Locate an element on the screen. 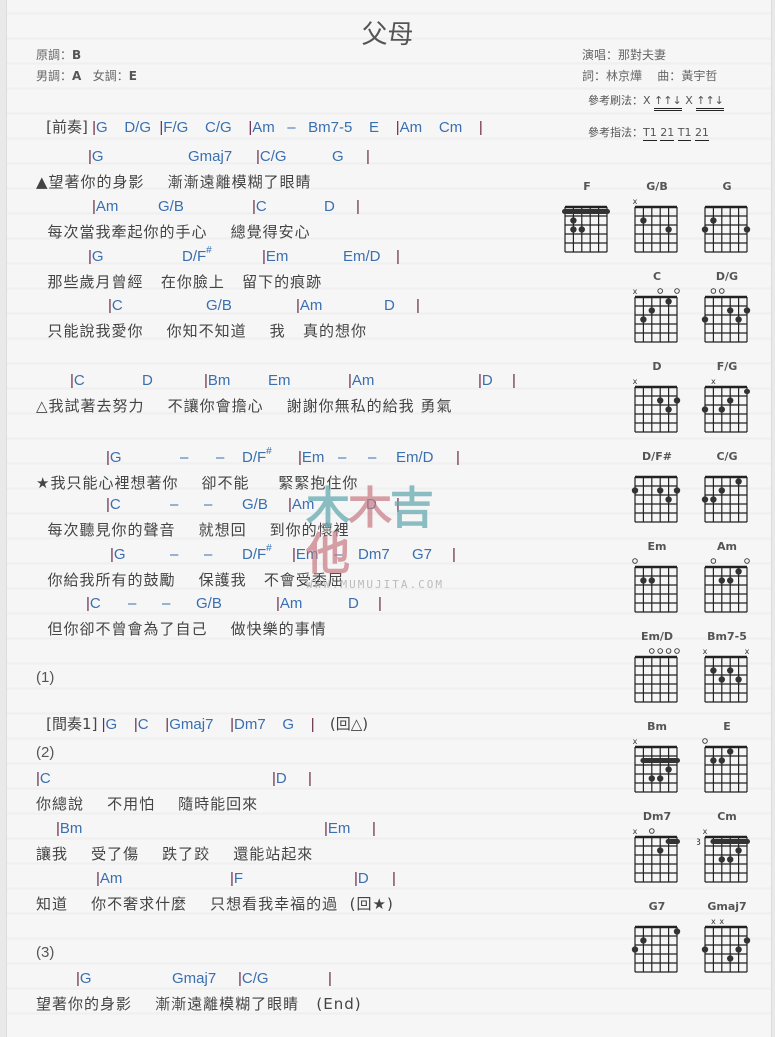 The width and height of the screenshot is (775, 1037). section-marker-1: (1) is located at coordinates (45, 677).